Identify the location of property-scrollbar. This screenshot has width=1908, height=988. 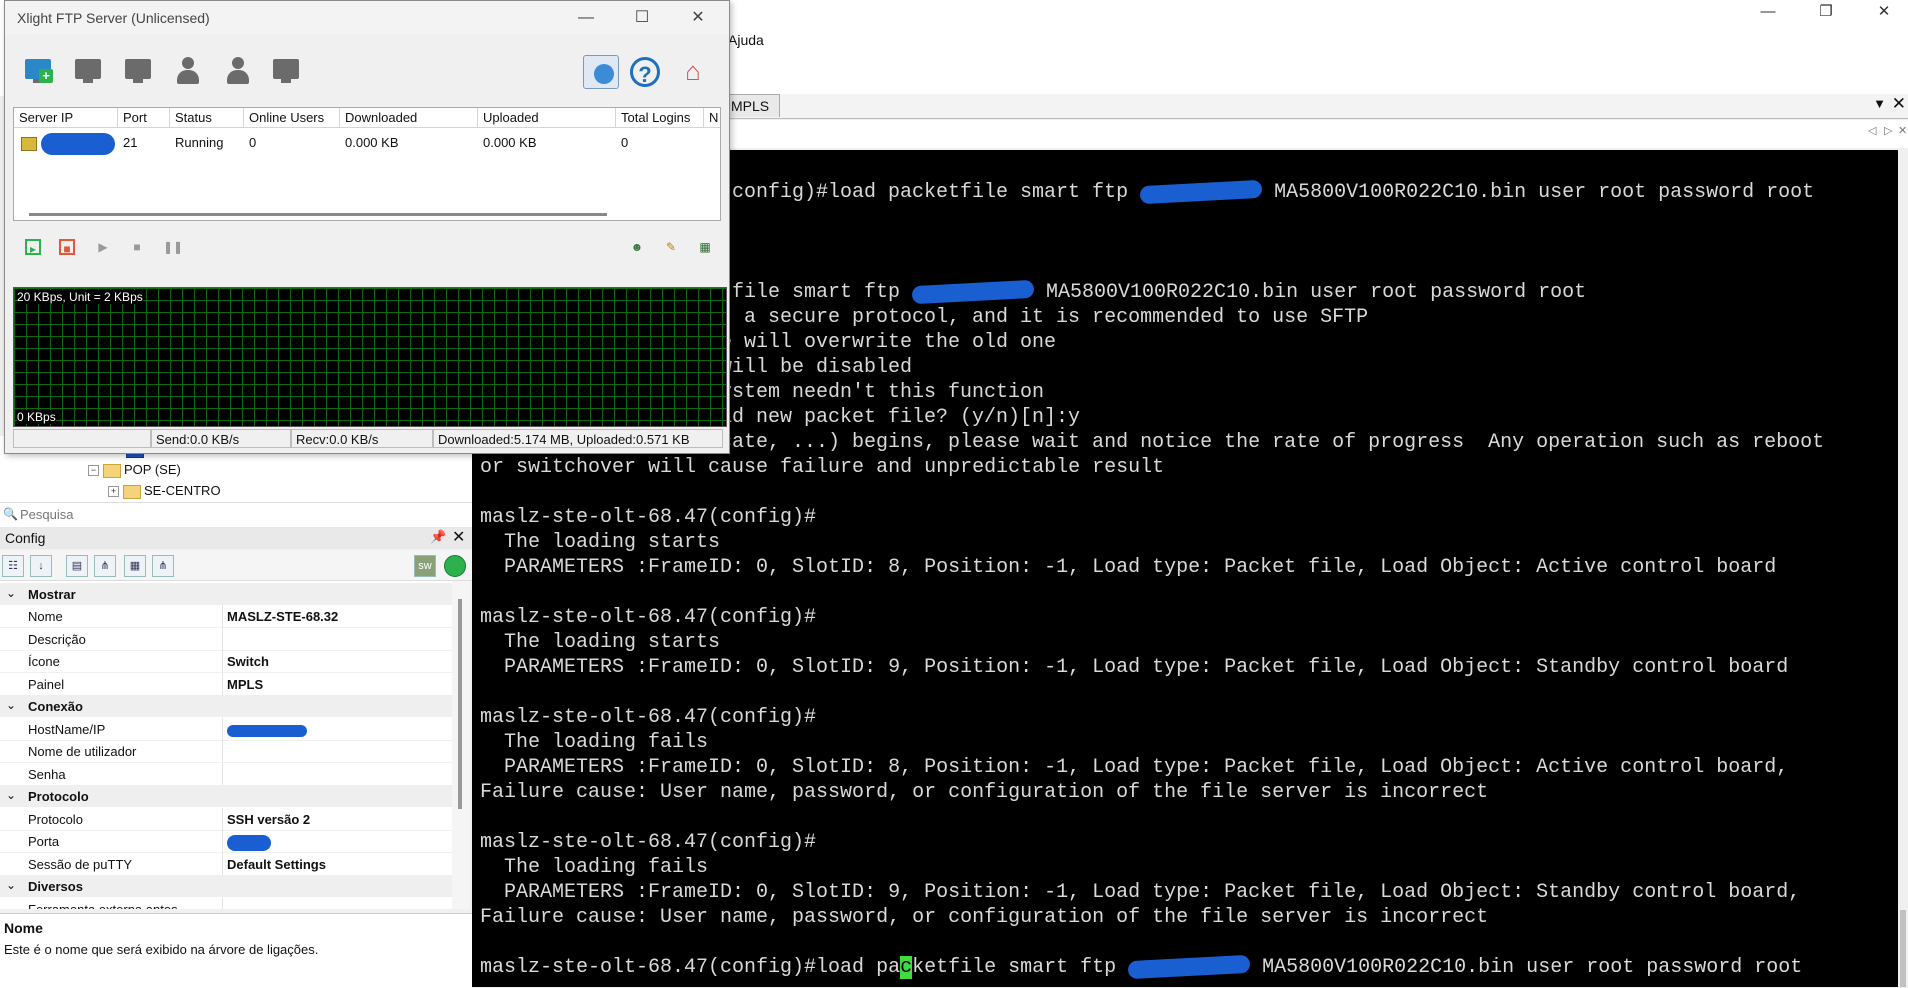
(461, 745).